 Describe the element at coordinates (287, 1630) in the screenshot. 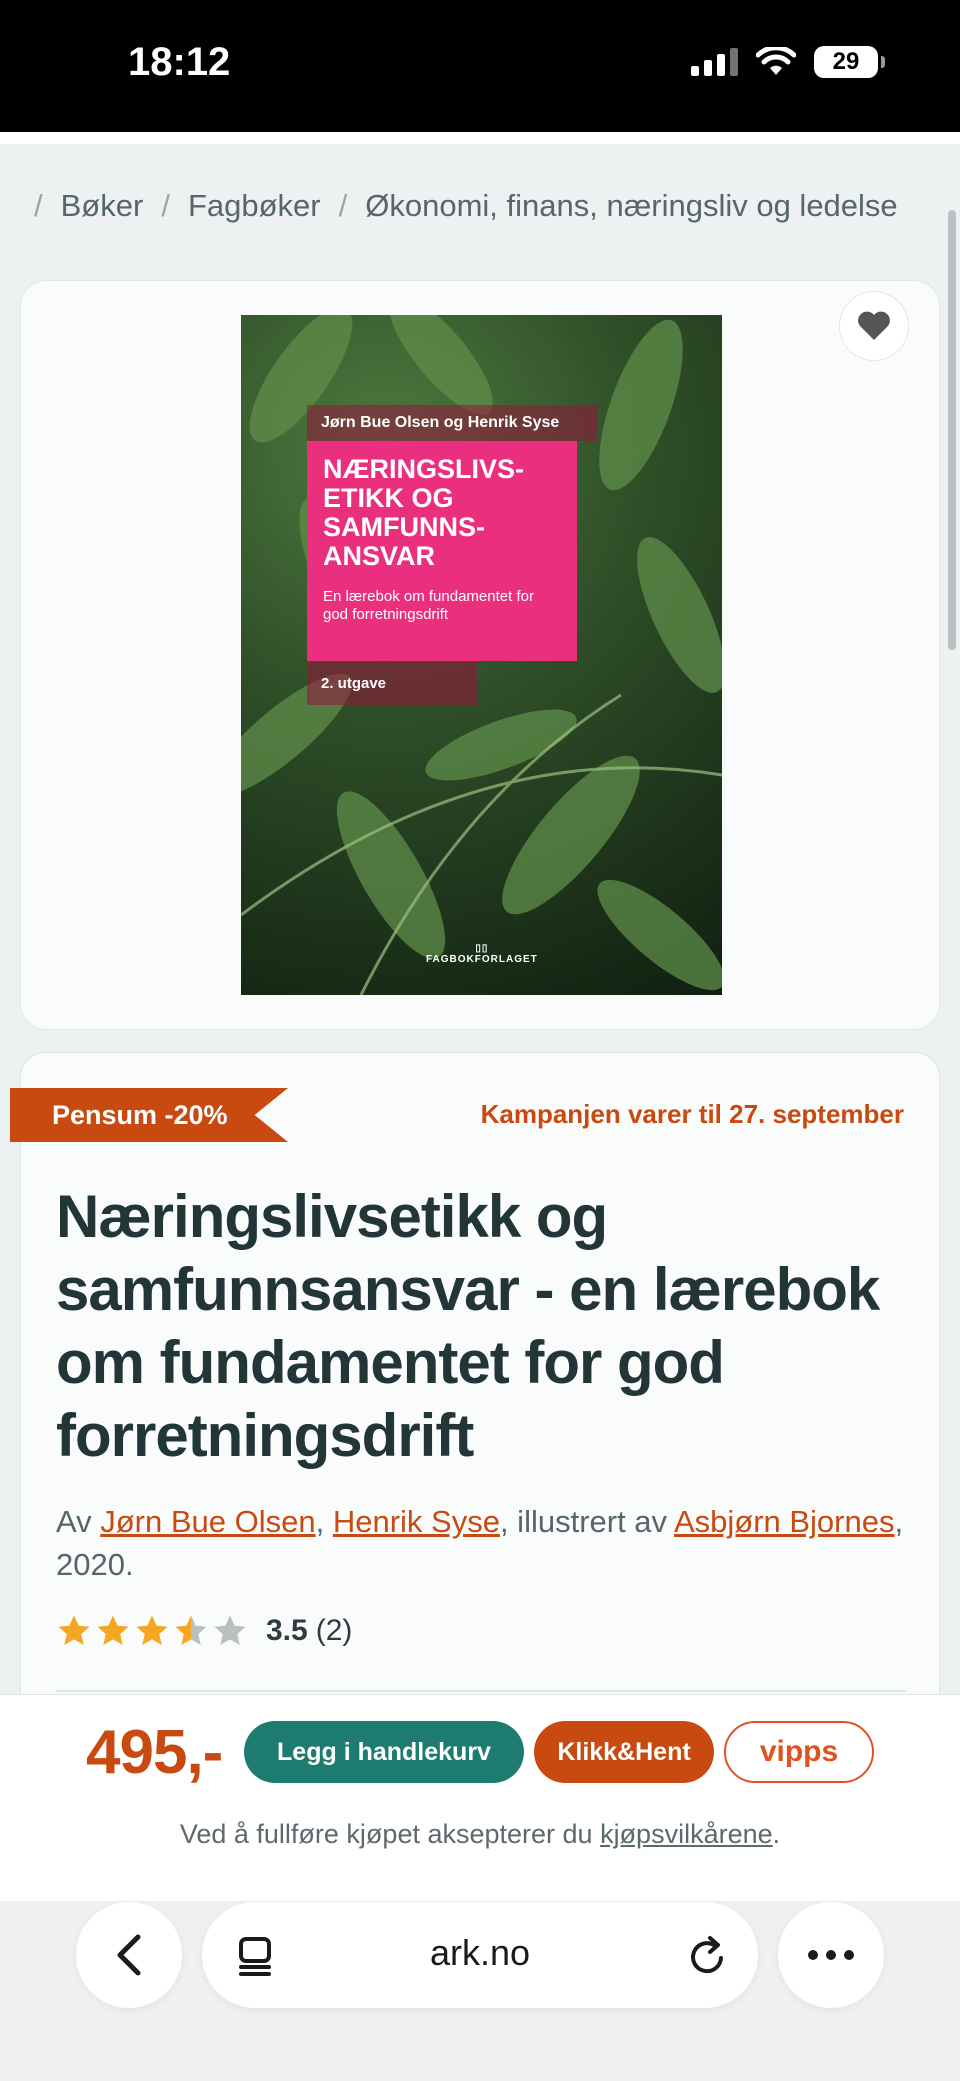

I see `rating-value: 3.5` at that location.